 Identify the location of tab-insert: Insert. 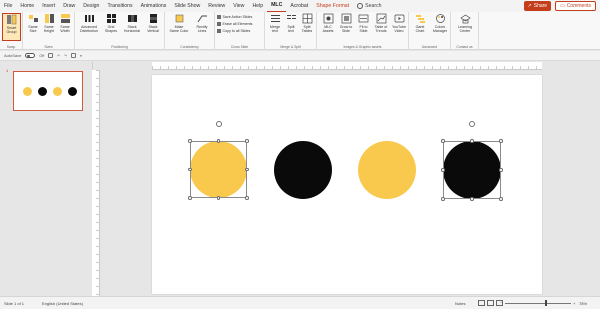
(48, 6).